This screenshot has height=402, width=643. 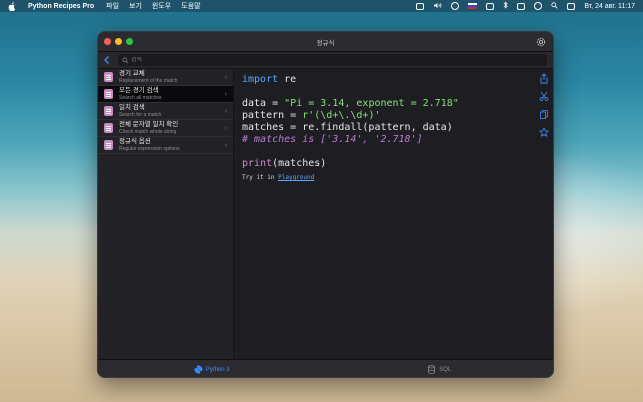 What do you see at coordinates (165, 94) in the screenshot?
I see `sidebar-item-search-all-matches: 모든 경기 검색 Search all matches ›` at bounding box center [165, 94].